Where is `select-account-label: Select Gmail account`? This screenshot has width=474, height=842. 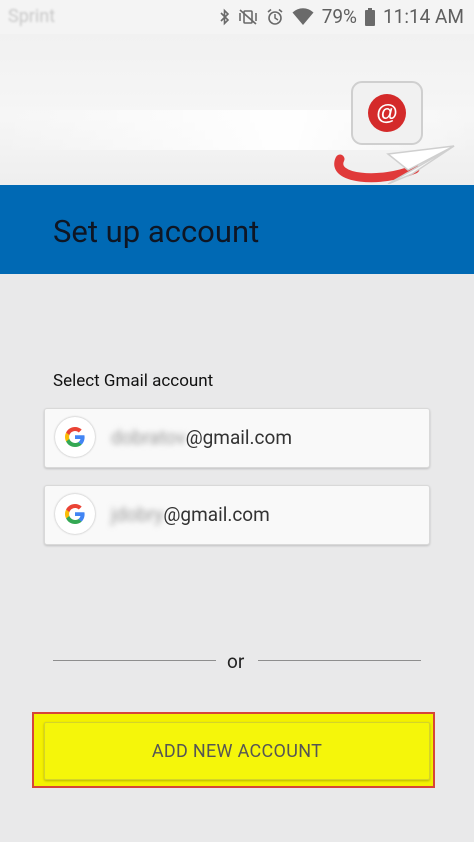
select-account-label: Select Gmail account is located at coordinates (133, 381).